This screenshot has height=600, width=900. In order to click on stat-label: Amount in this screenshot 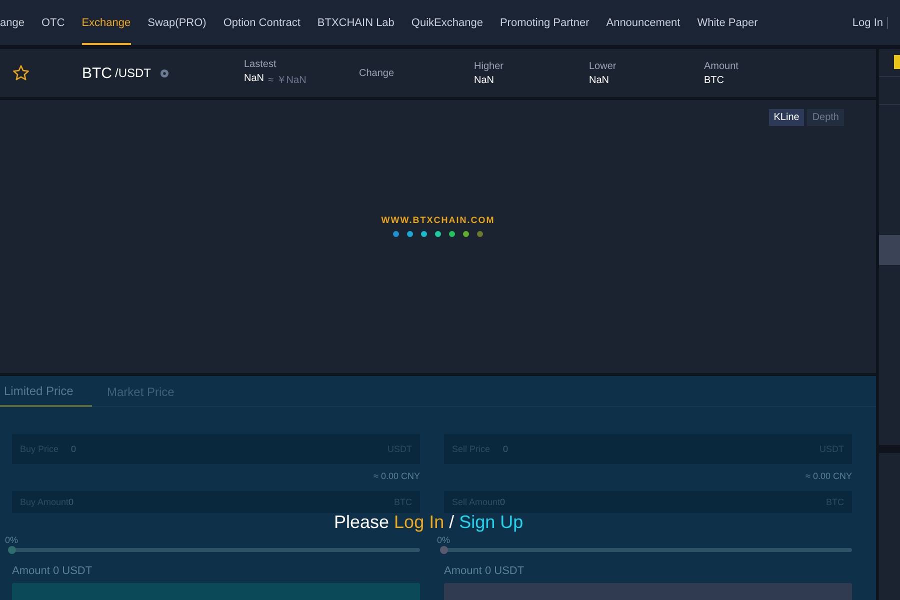, I will do `click(722, 66)`.